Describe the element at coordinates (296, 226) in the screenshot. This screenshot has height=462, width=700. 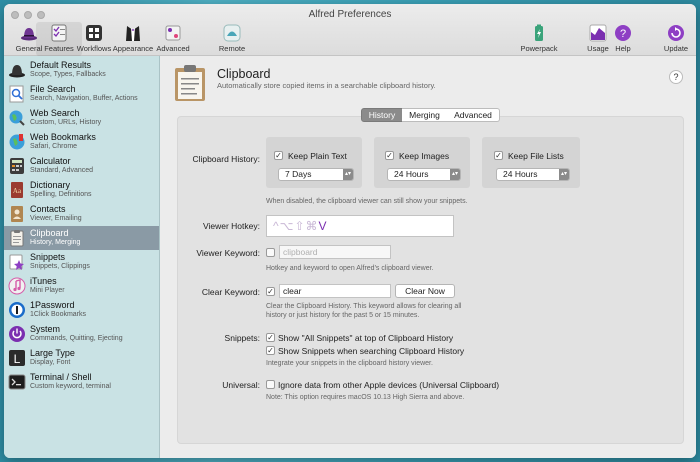
I see `hotkey-modifiers: ^⌥⇧⌘` at that location.